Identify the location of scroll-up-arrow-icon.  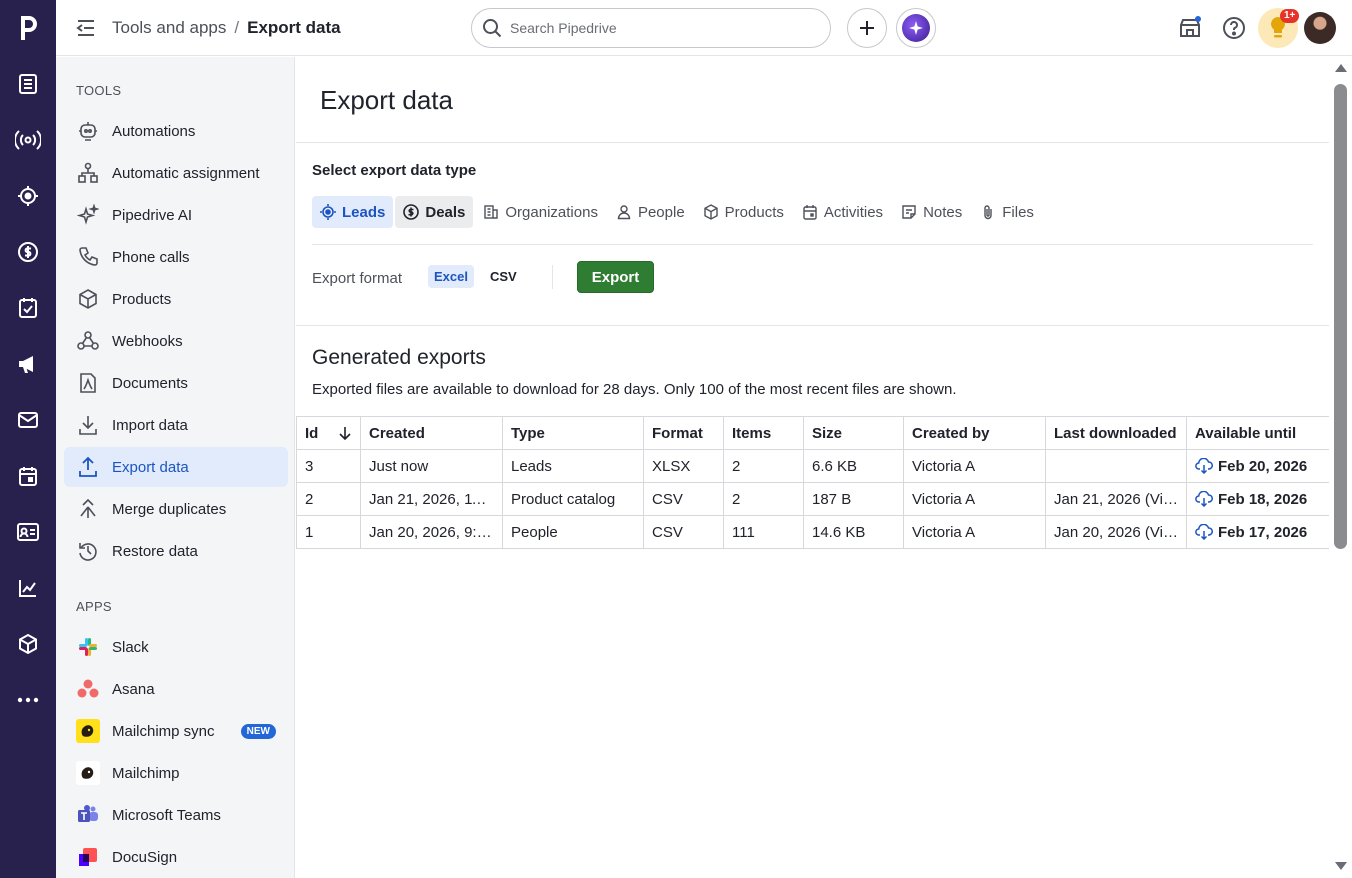
(1341, 68).